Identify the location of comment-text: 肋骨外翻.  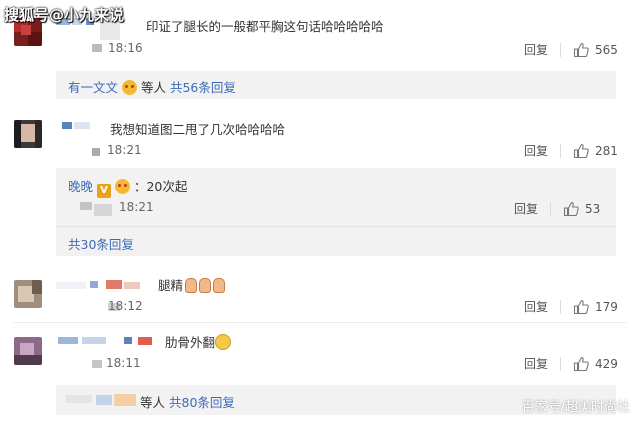
(198, 341).